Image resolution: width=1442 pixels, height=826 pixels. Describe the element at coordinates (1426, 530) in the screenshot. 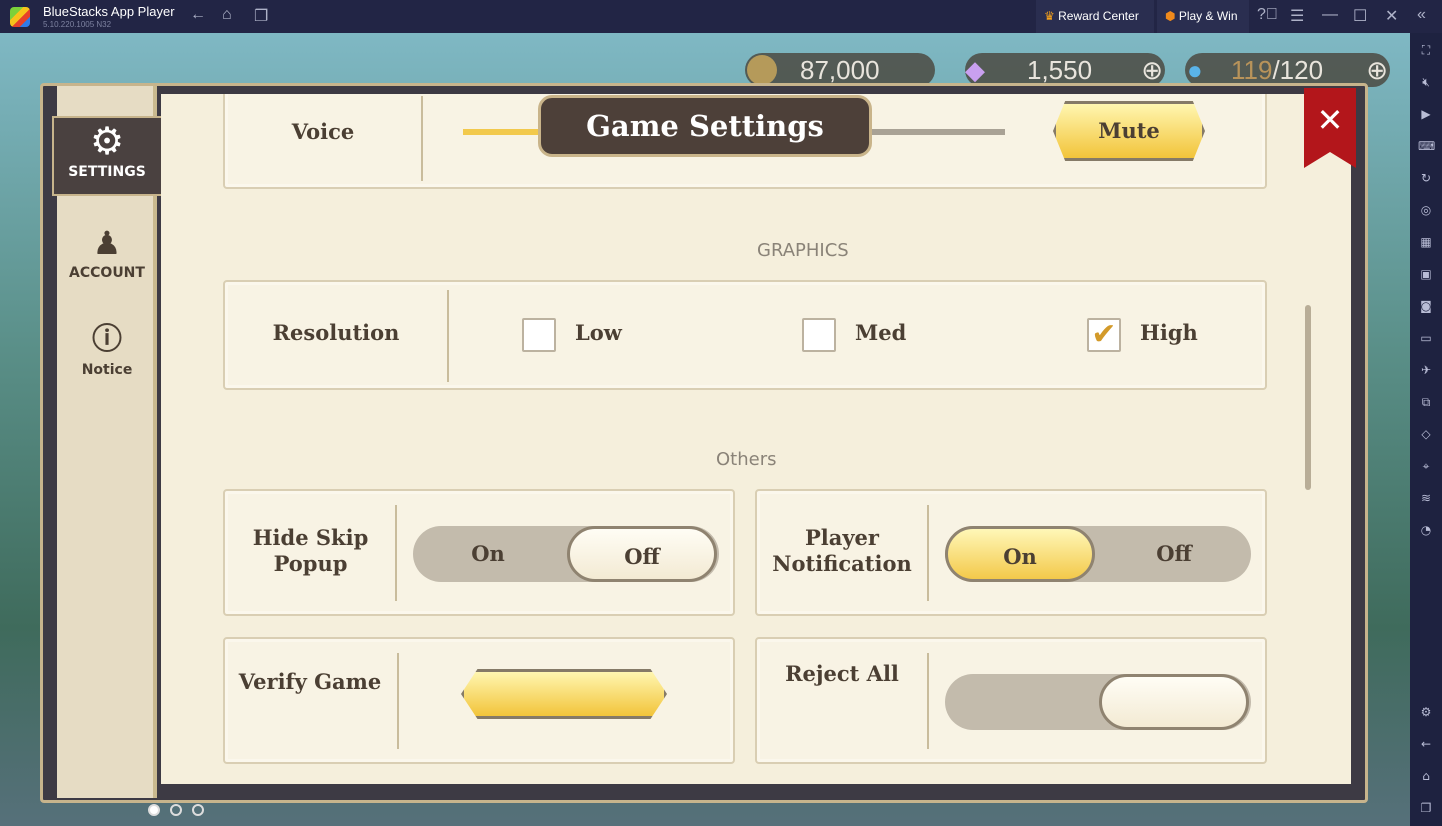

I see `speed-icon: ◔` at that location.